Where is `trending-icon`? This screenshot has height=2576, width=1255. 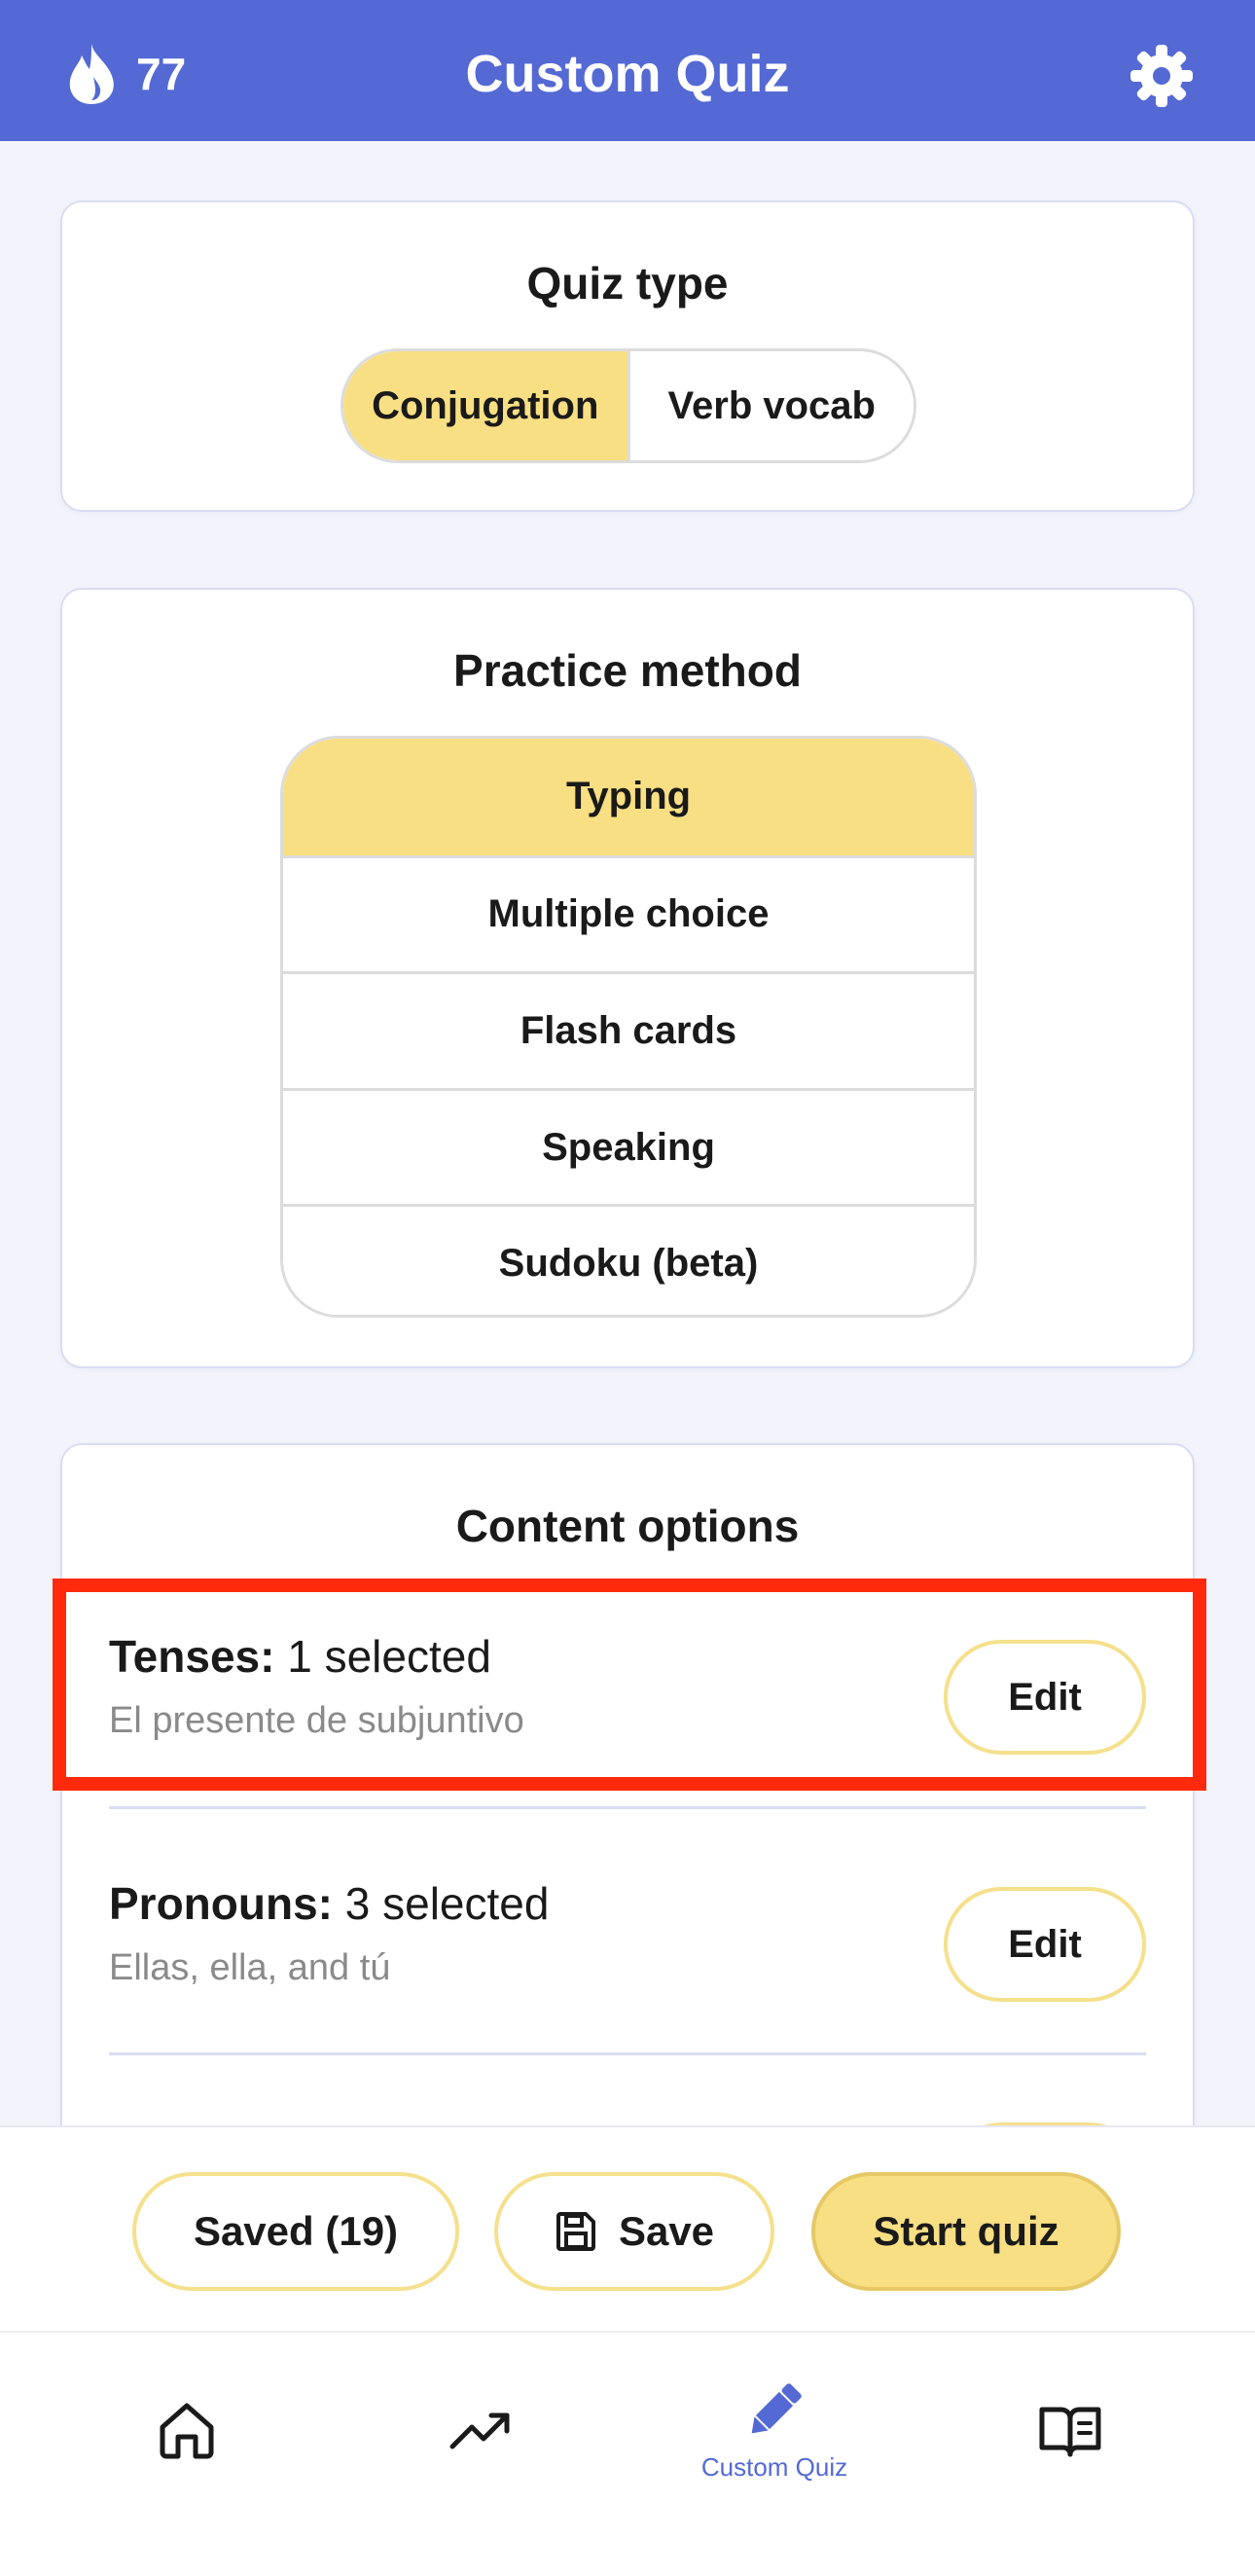 trending-icon is located at coordinates (479, 2431).